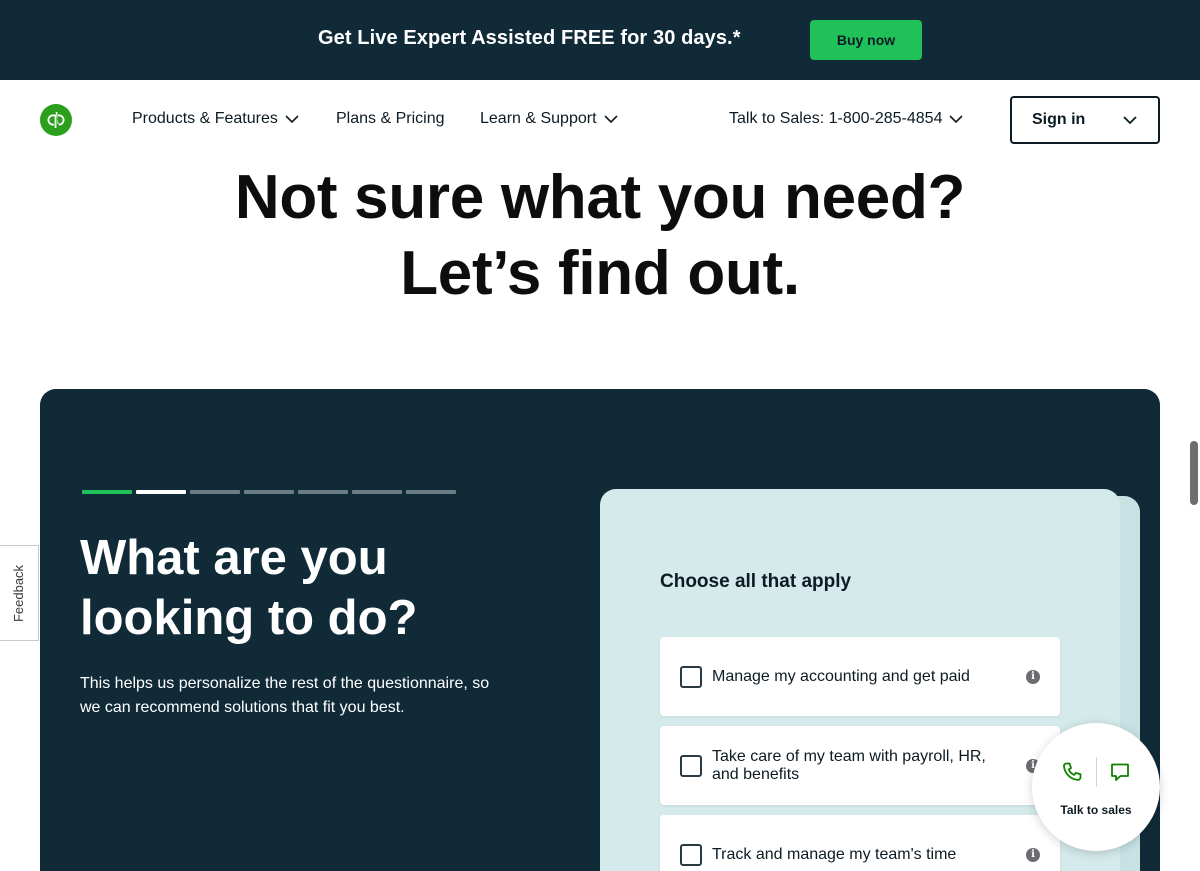 The image size is (1200, 871). I want to click on option-label: Manage my accounting and get paid, so click(841, 676).